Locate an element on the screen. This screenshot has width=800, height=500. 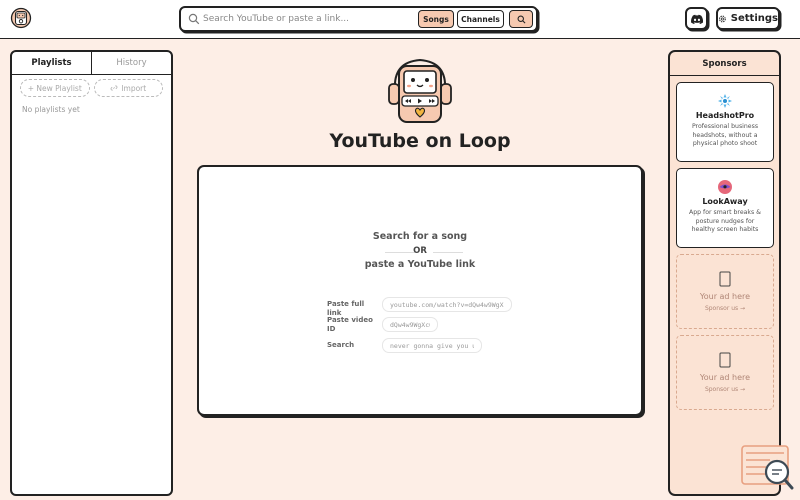
top-header: Songs Channels Settings is located at coordinates (400, 19).